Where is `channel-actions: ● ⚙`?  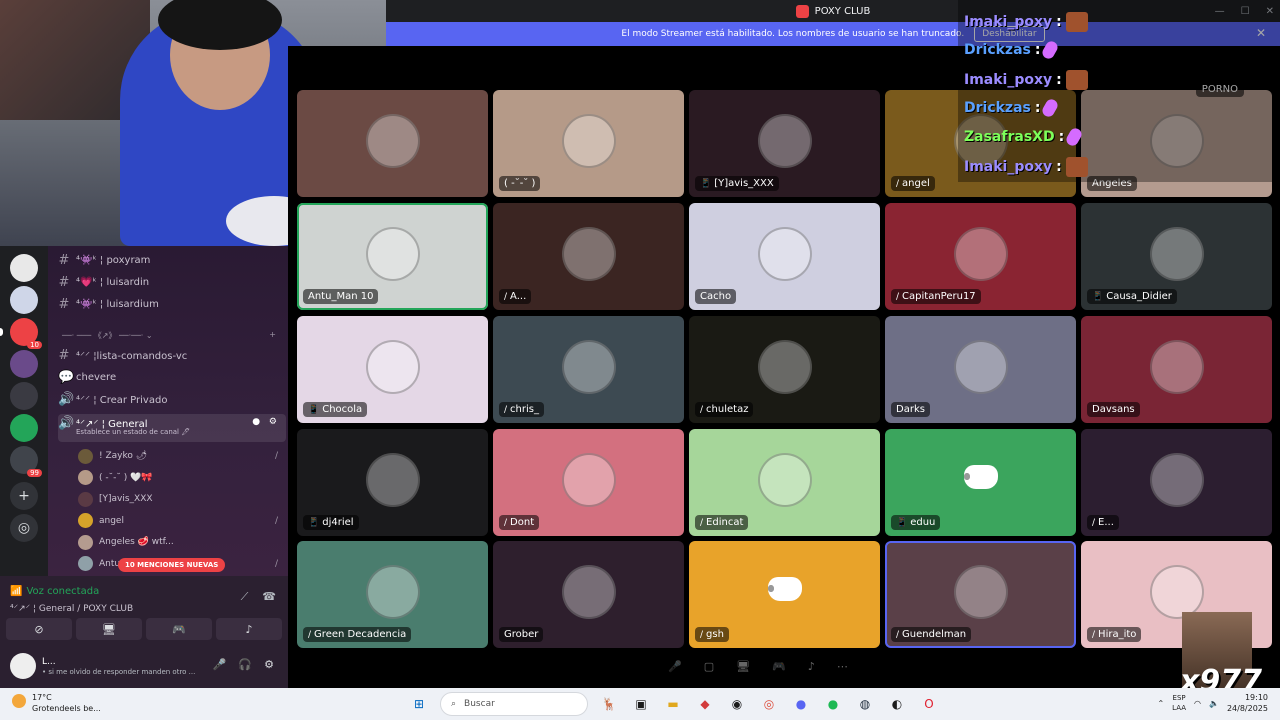
channel-actions: ● ⚙ is located at coordinates (266, 422).